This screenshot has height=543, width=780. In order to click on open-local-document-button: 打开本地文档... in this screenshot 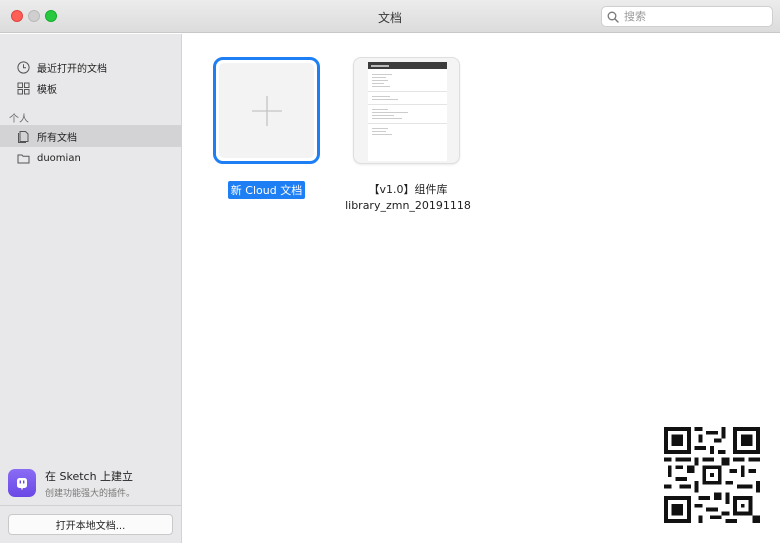, I will do `click(90, 524)`.